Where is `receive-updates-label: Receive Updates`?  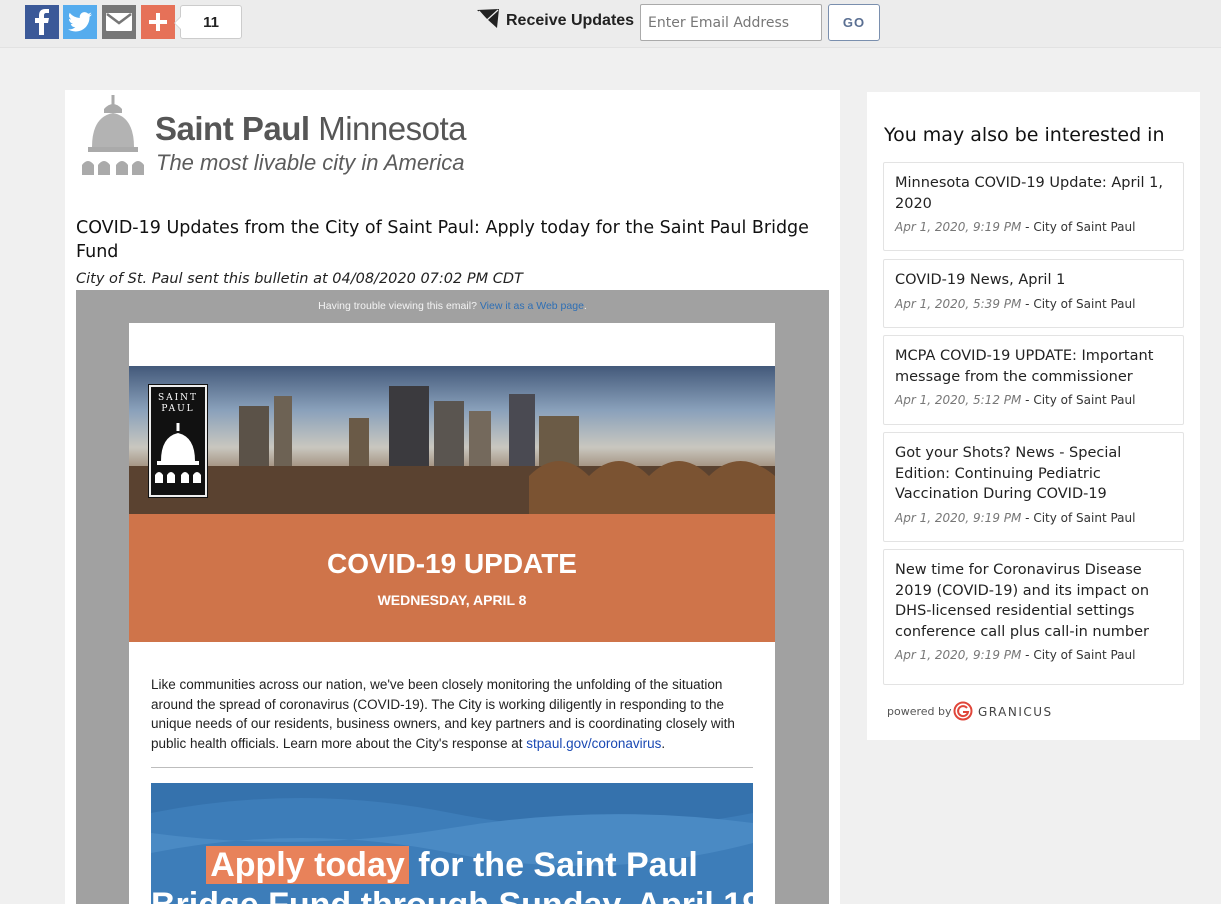 receive-updates-label: Receive Updates is located at coordinates (570, 20).